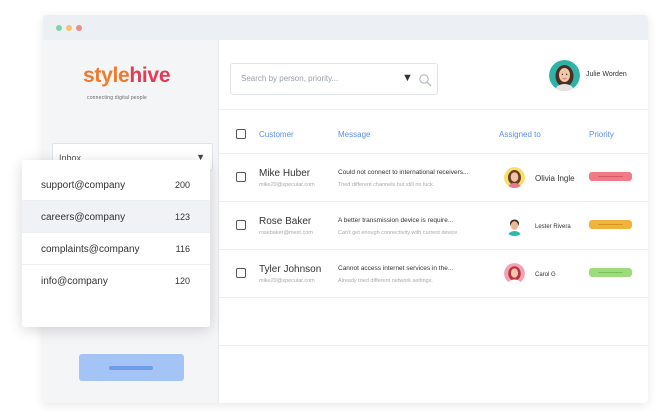  What do you see at coordinates (276, 134) in the screenshot?
I see `column-customer: Customer` at bounding box center [276, 134].